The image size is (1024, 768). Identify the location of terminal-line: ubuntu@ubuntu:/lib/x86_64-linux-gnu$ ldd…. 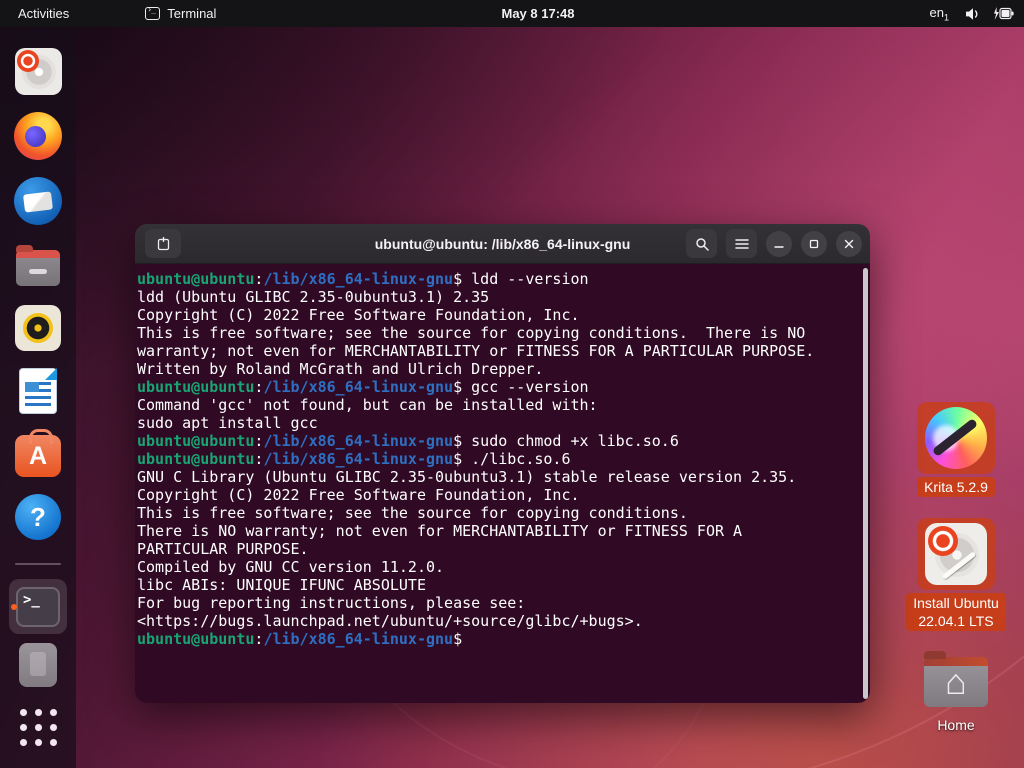
(363, 279).